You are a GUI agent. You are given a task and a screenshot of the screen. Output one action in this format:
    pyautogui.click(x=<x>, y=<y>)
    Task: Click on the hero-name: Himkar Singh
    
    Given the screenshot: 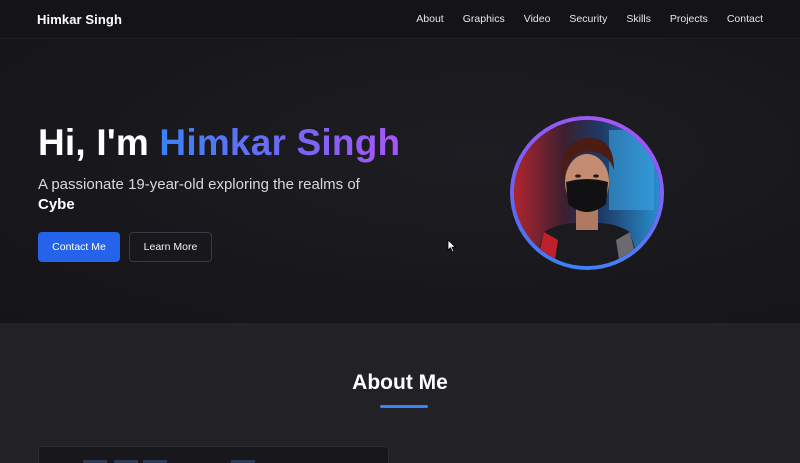 What is the action you would take?
    pyautogui.click(x=280, y=142)
    